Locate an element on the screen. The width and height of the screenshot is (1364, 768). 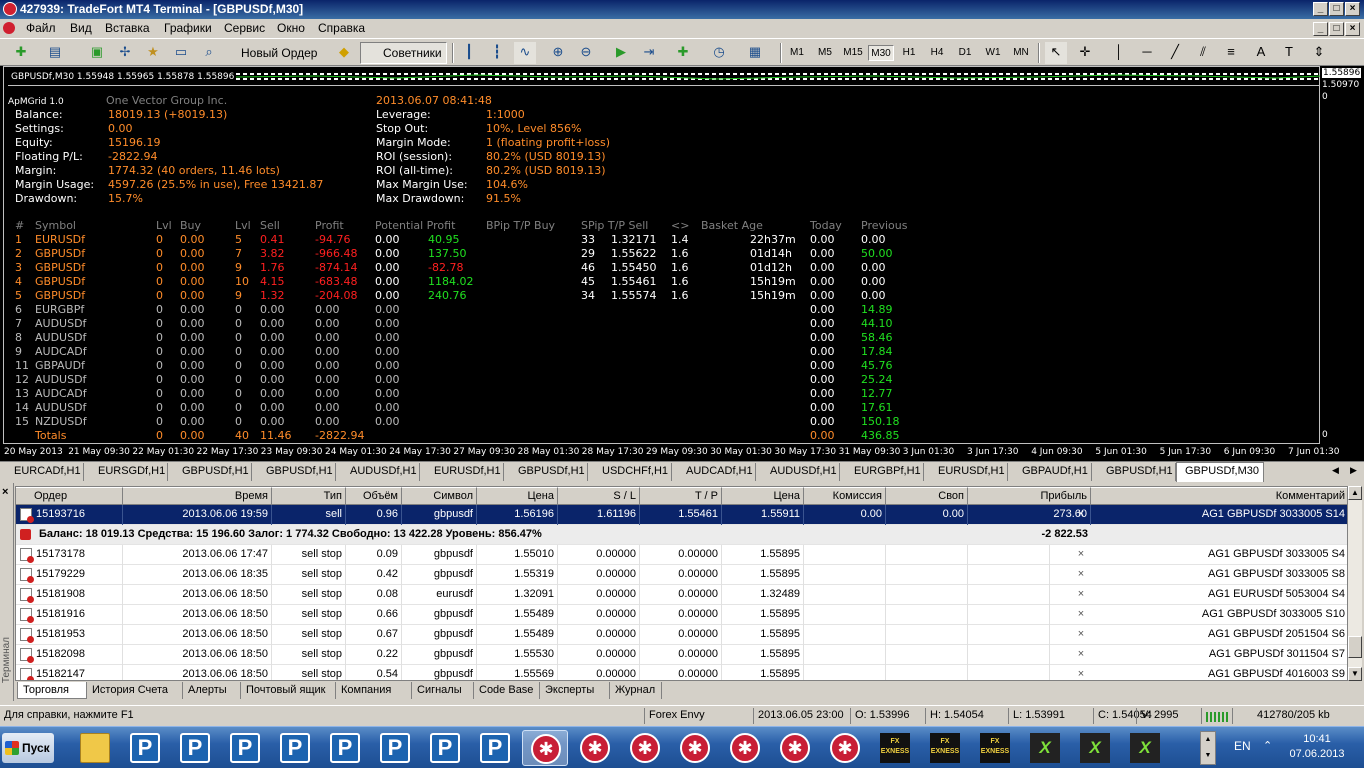
zoom-out-icon: ⊖ is located at coordinates (586, 53).